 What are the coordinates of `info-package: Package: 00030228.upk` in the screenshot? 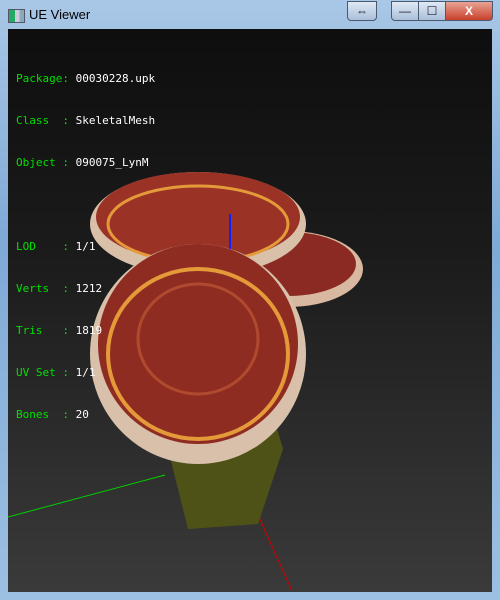 It's located at (86, 78).